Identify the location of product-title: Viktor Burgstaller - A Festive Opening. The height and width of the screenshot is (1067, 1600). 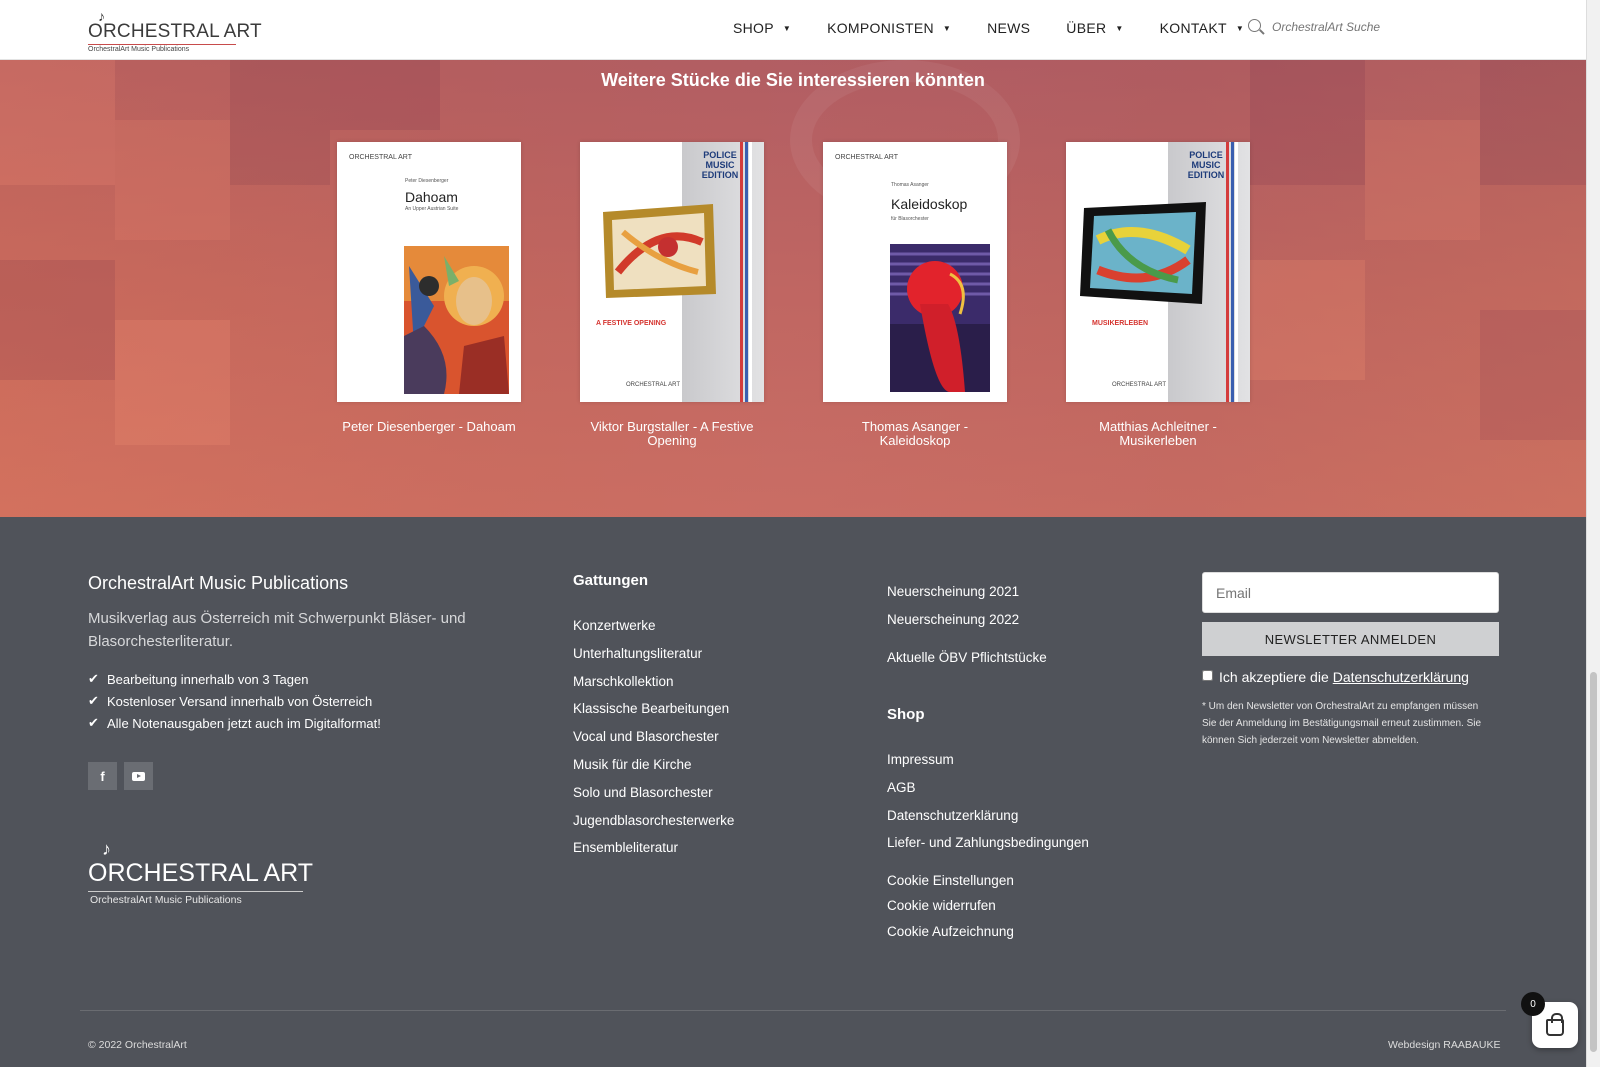
(672, 434).